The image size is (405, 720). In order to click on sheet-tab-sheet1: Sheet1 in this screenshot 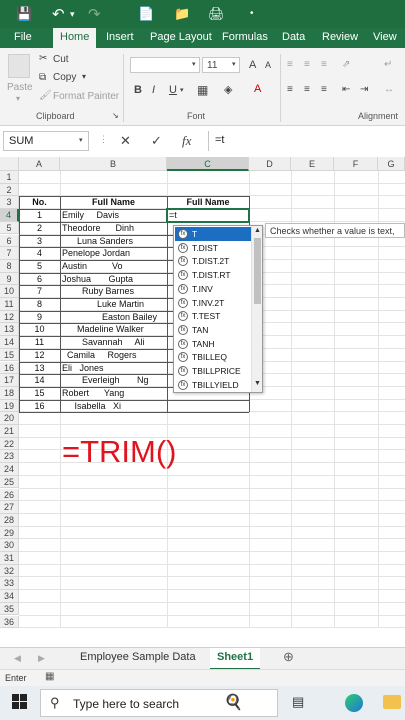, I will do `click(235, 659)`.